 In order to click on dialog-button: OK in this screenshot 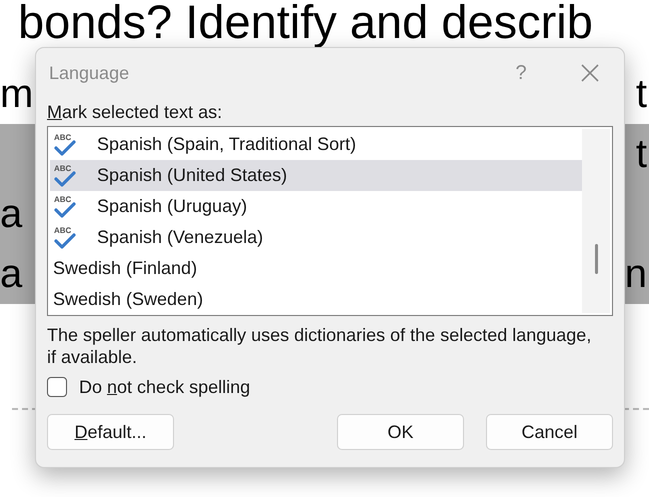, I will do `click(400, 432)`.